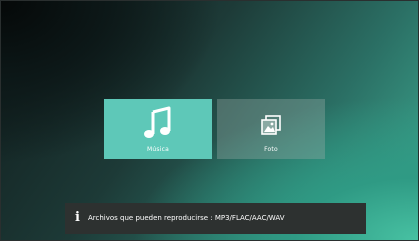 The width and height of the screenshot is (419, 241). Describe the element at coordinates (157, 122) in the screenshot. I see `music-note-icon` at that location.